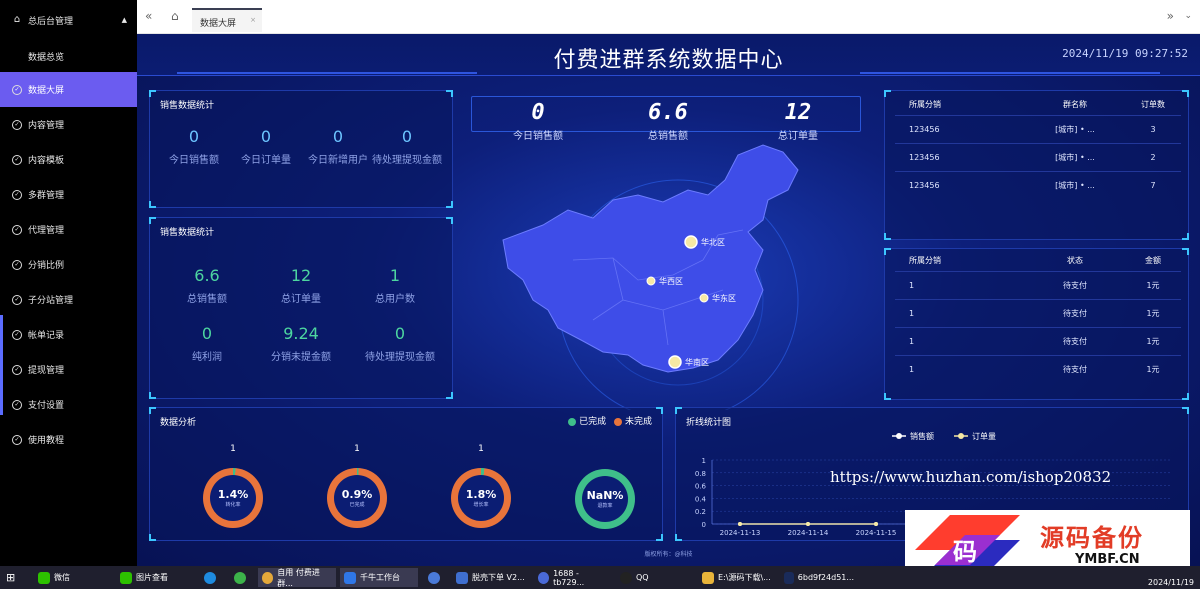 This screenshot has height=589, width=1200. What do you see at coordinates (51, 301) in the screenshot?
I see `sidebar-item-label: 子分站管理` at bounding box center [51, 301].